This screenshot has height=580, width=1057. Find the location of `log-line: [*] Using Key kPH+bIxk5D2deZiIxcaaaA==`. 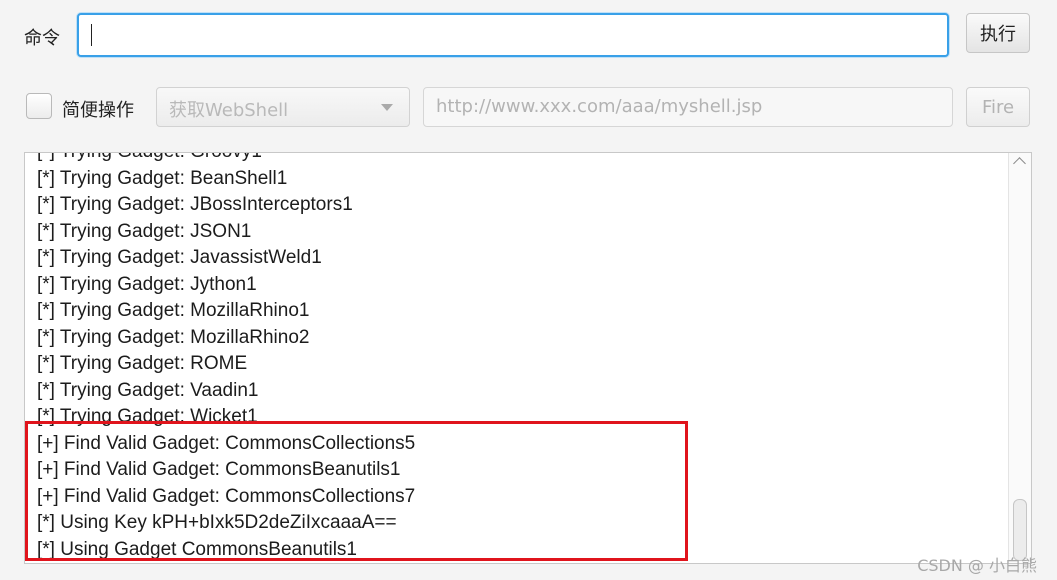

log-line: [*] Using Key kPH+bIxk5D2deZiIxcaaaA== is located at coordinates (217, 522).